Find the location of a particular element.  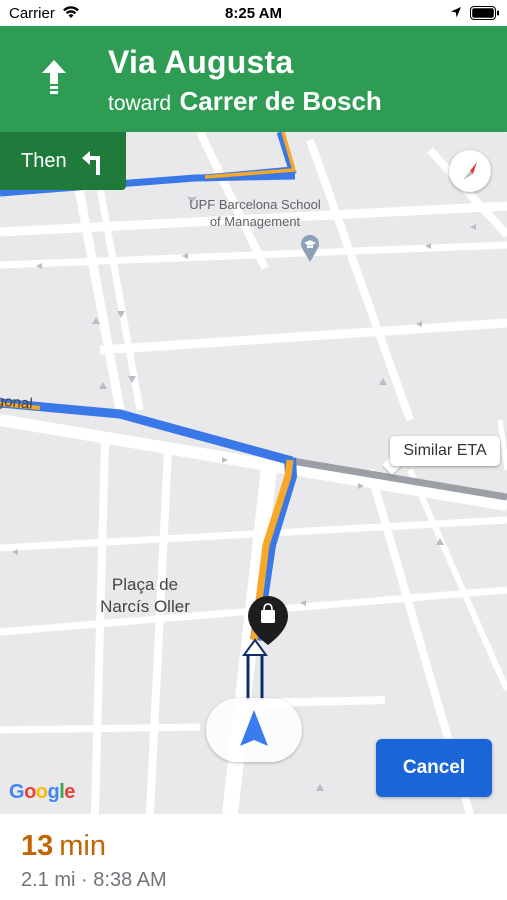

trip-duration: 13 min is located at coordinates (63, 846).